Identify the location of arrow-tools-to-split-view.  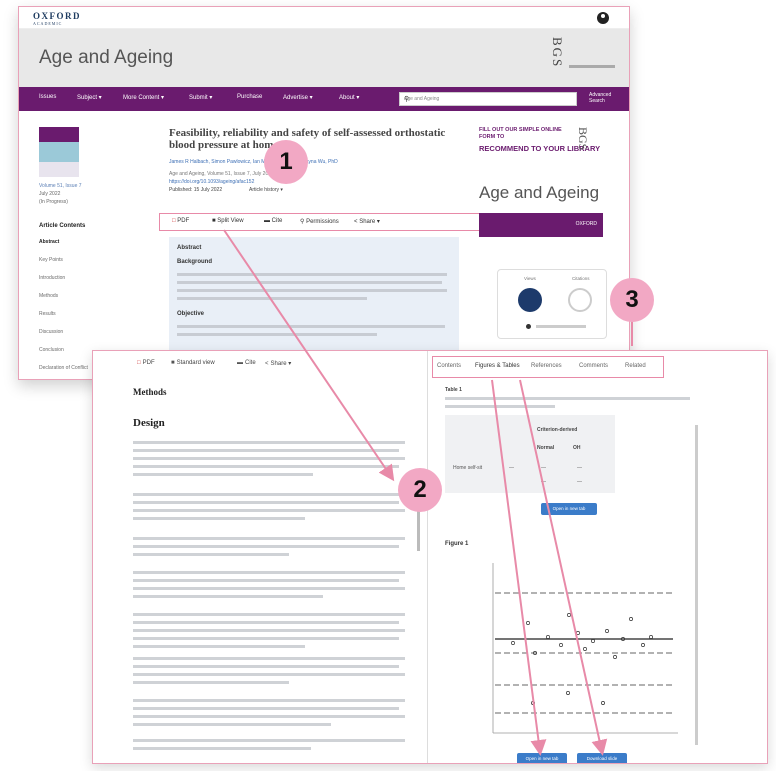
(309, 355).